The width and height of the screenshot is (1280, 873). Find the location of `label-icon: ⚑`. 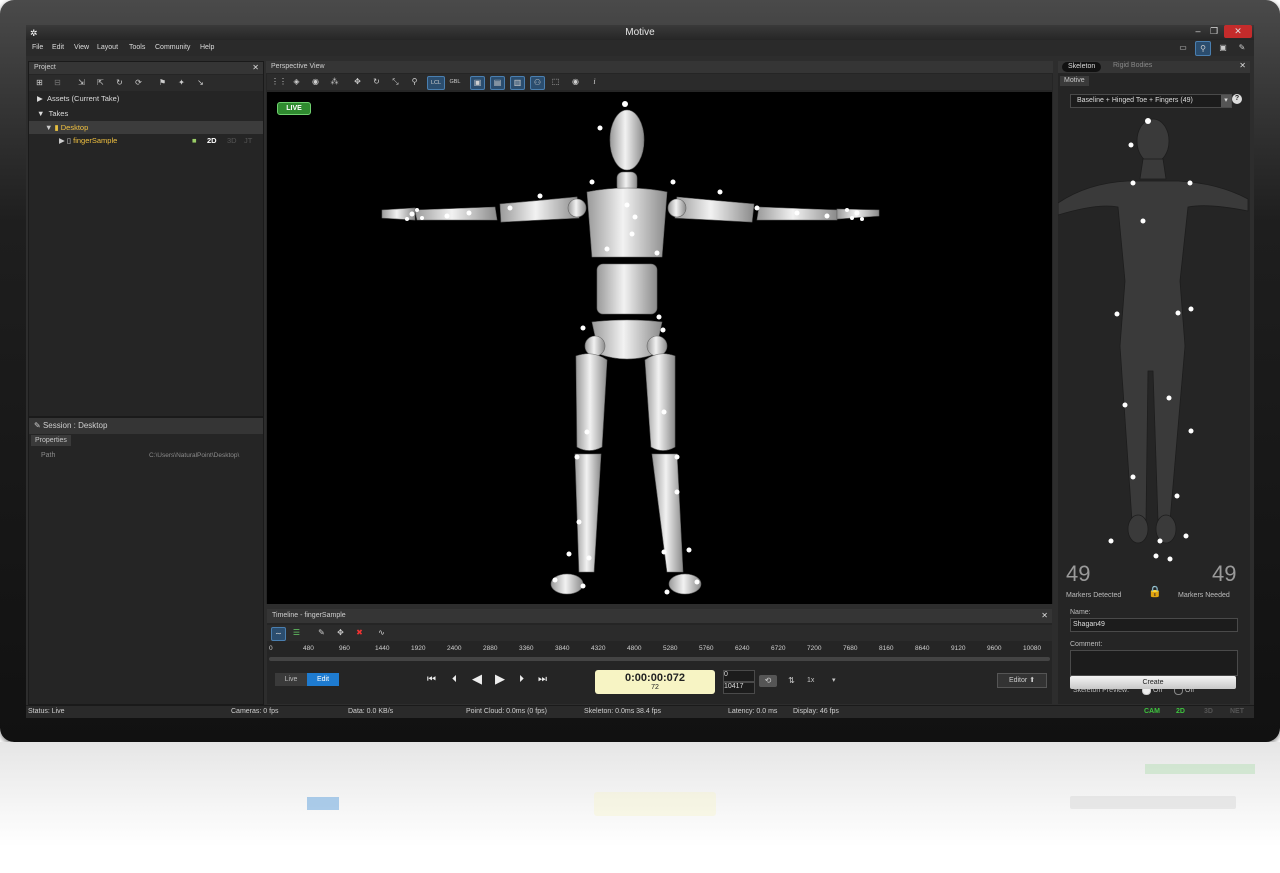

label-icon: ⚑ is located at coordinates (162, 83).